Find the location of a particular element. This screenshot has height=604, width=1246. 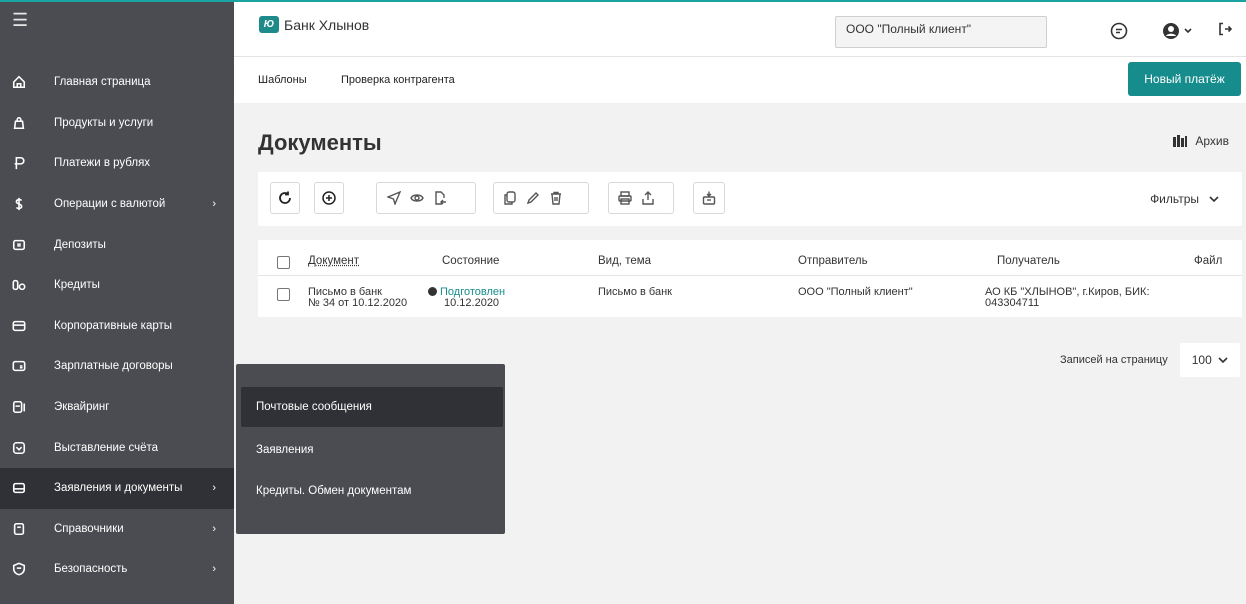

copy-button is located at coordinates (509, 198).